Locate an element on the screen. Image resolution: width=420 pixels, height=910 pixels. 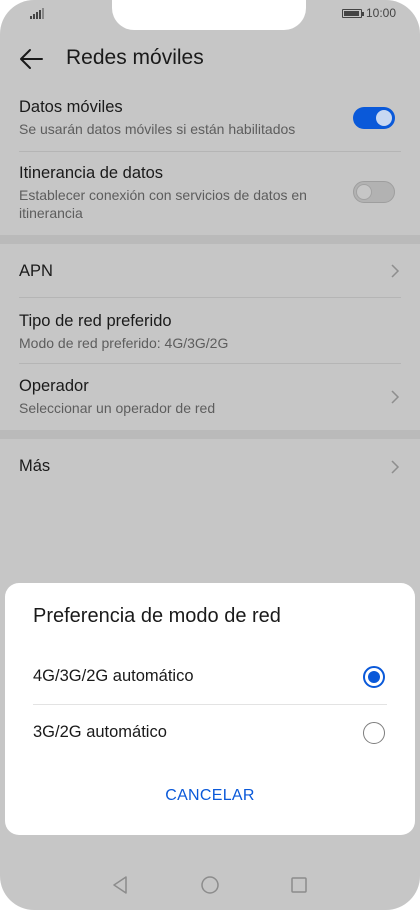
page-title: Redes móviles is located at coordinates (135, 57).